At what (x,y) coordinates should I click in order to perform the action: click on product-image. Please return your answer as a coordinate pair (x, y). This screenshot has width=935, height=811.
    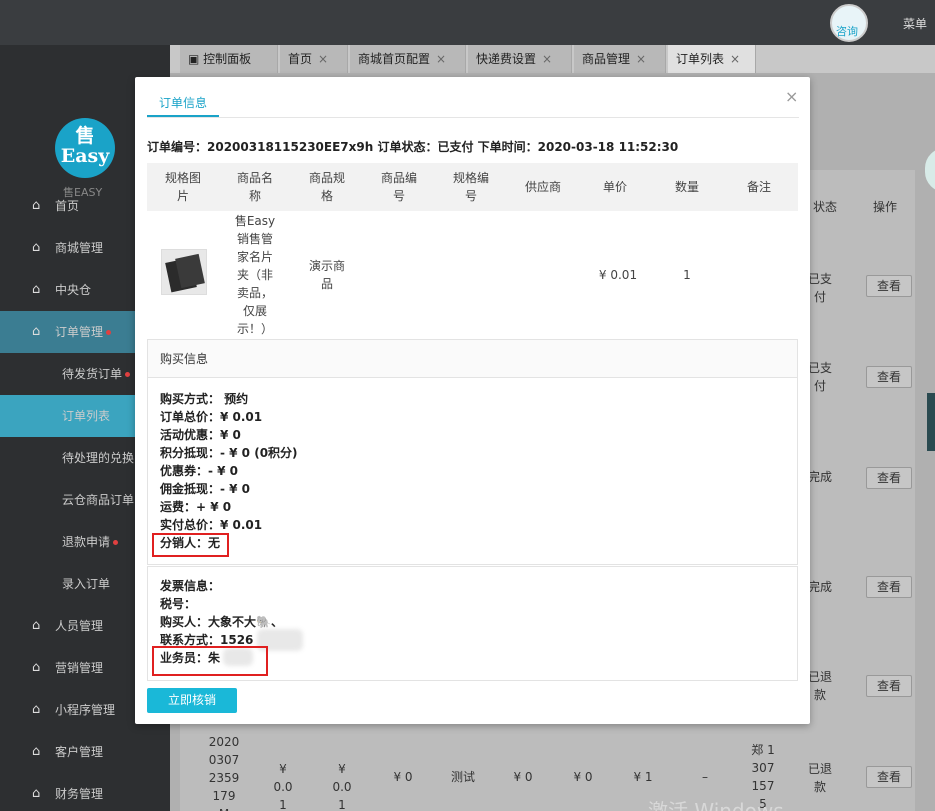
    Looking at the image, I should click on (184, 272).